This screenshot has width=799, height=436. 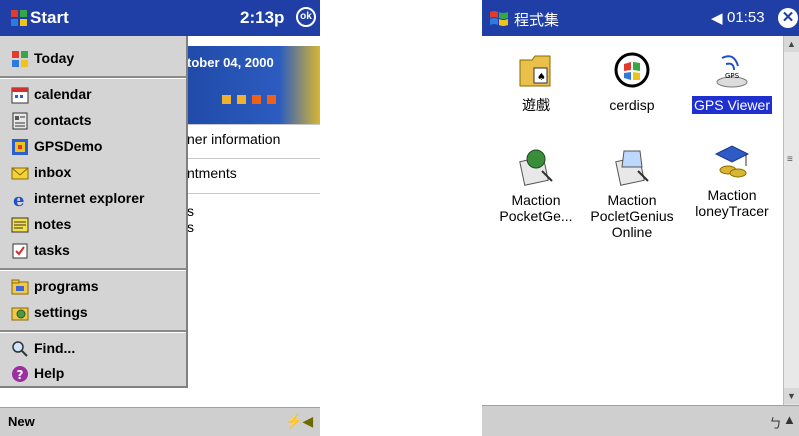 I want to click on menu-item-tasks: tasks, so click(x=93, y=251).